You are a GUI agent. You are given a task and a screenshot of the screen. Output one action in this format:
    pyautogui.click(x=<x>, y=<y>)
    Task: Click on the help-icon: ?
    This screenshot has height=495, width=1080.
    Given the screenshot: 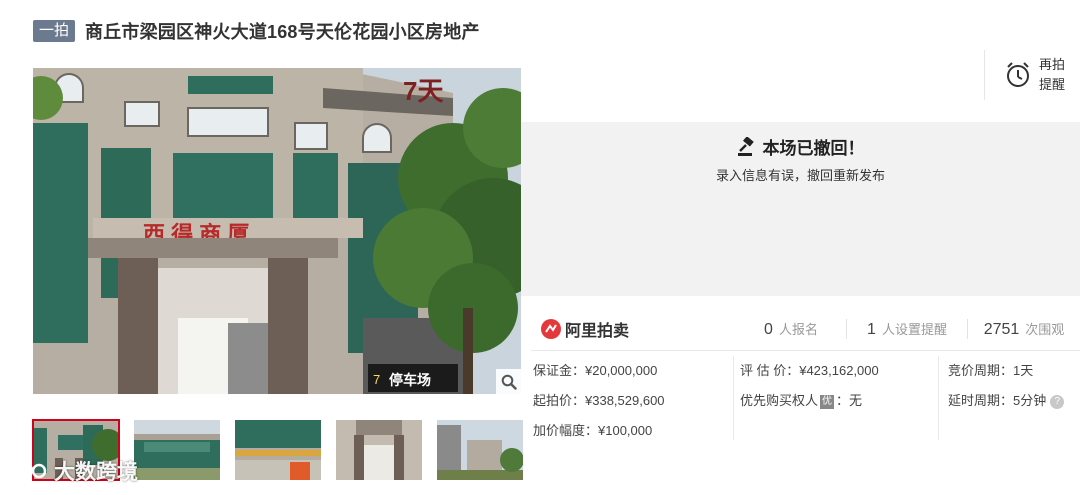 What is the action you would take?
    pyautogui.click(x=1057, y=401)
    